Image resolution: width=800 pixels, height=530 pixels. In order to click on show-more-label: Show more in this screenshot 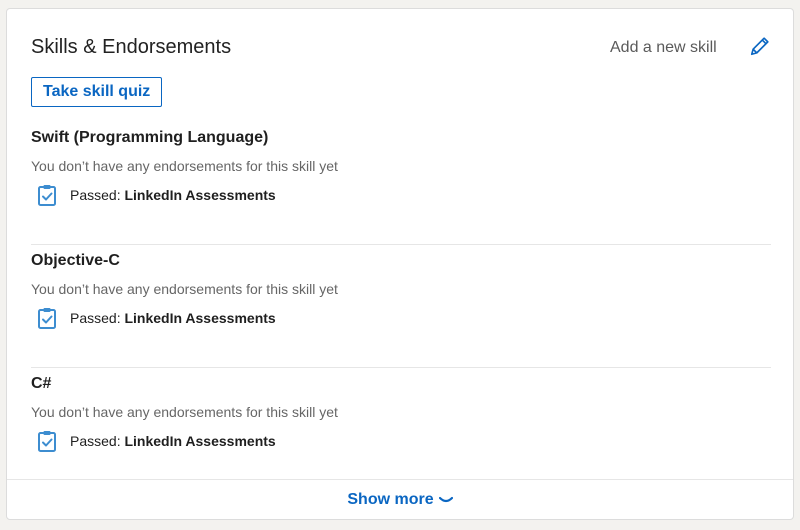, I will do `click(390, 499)`.